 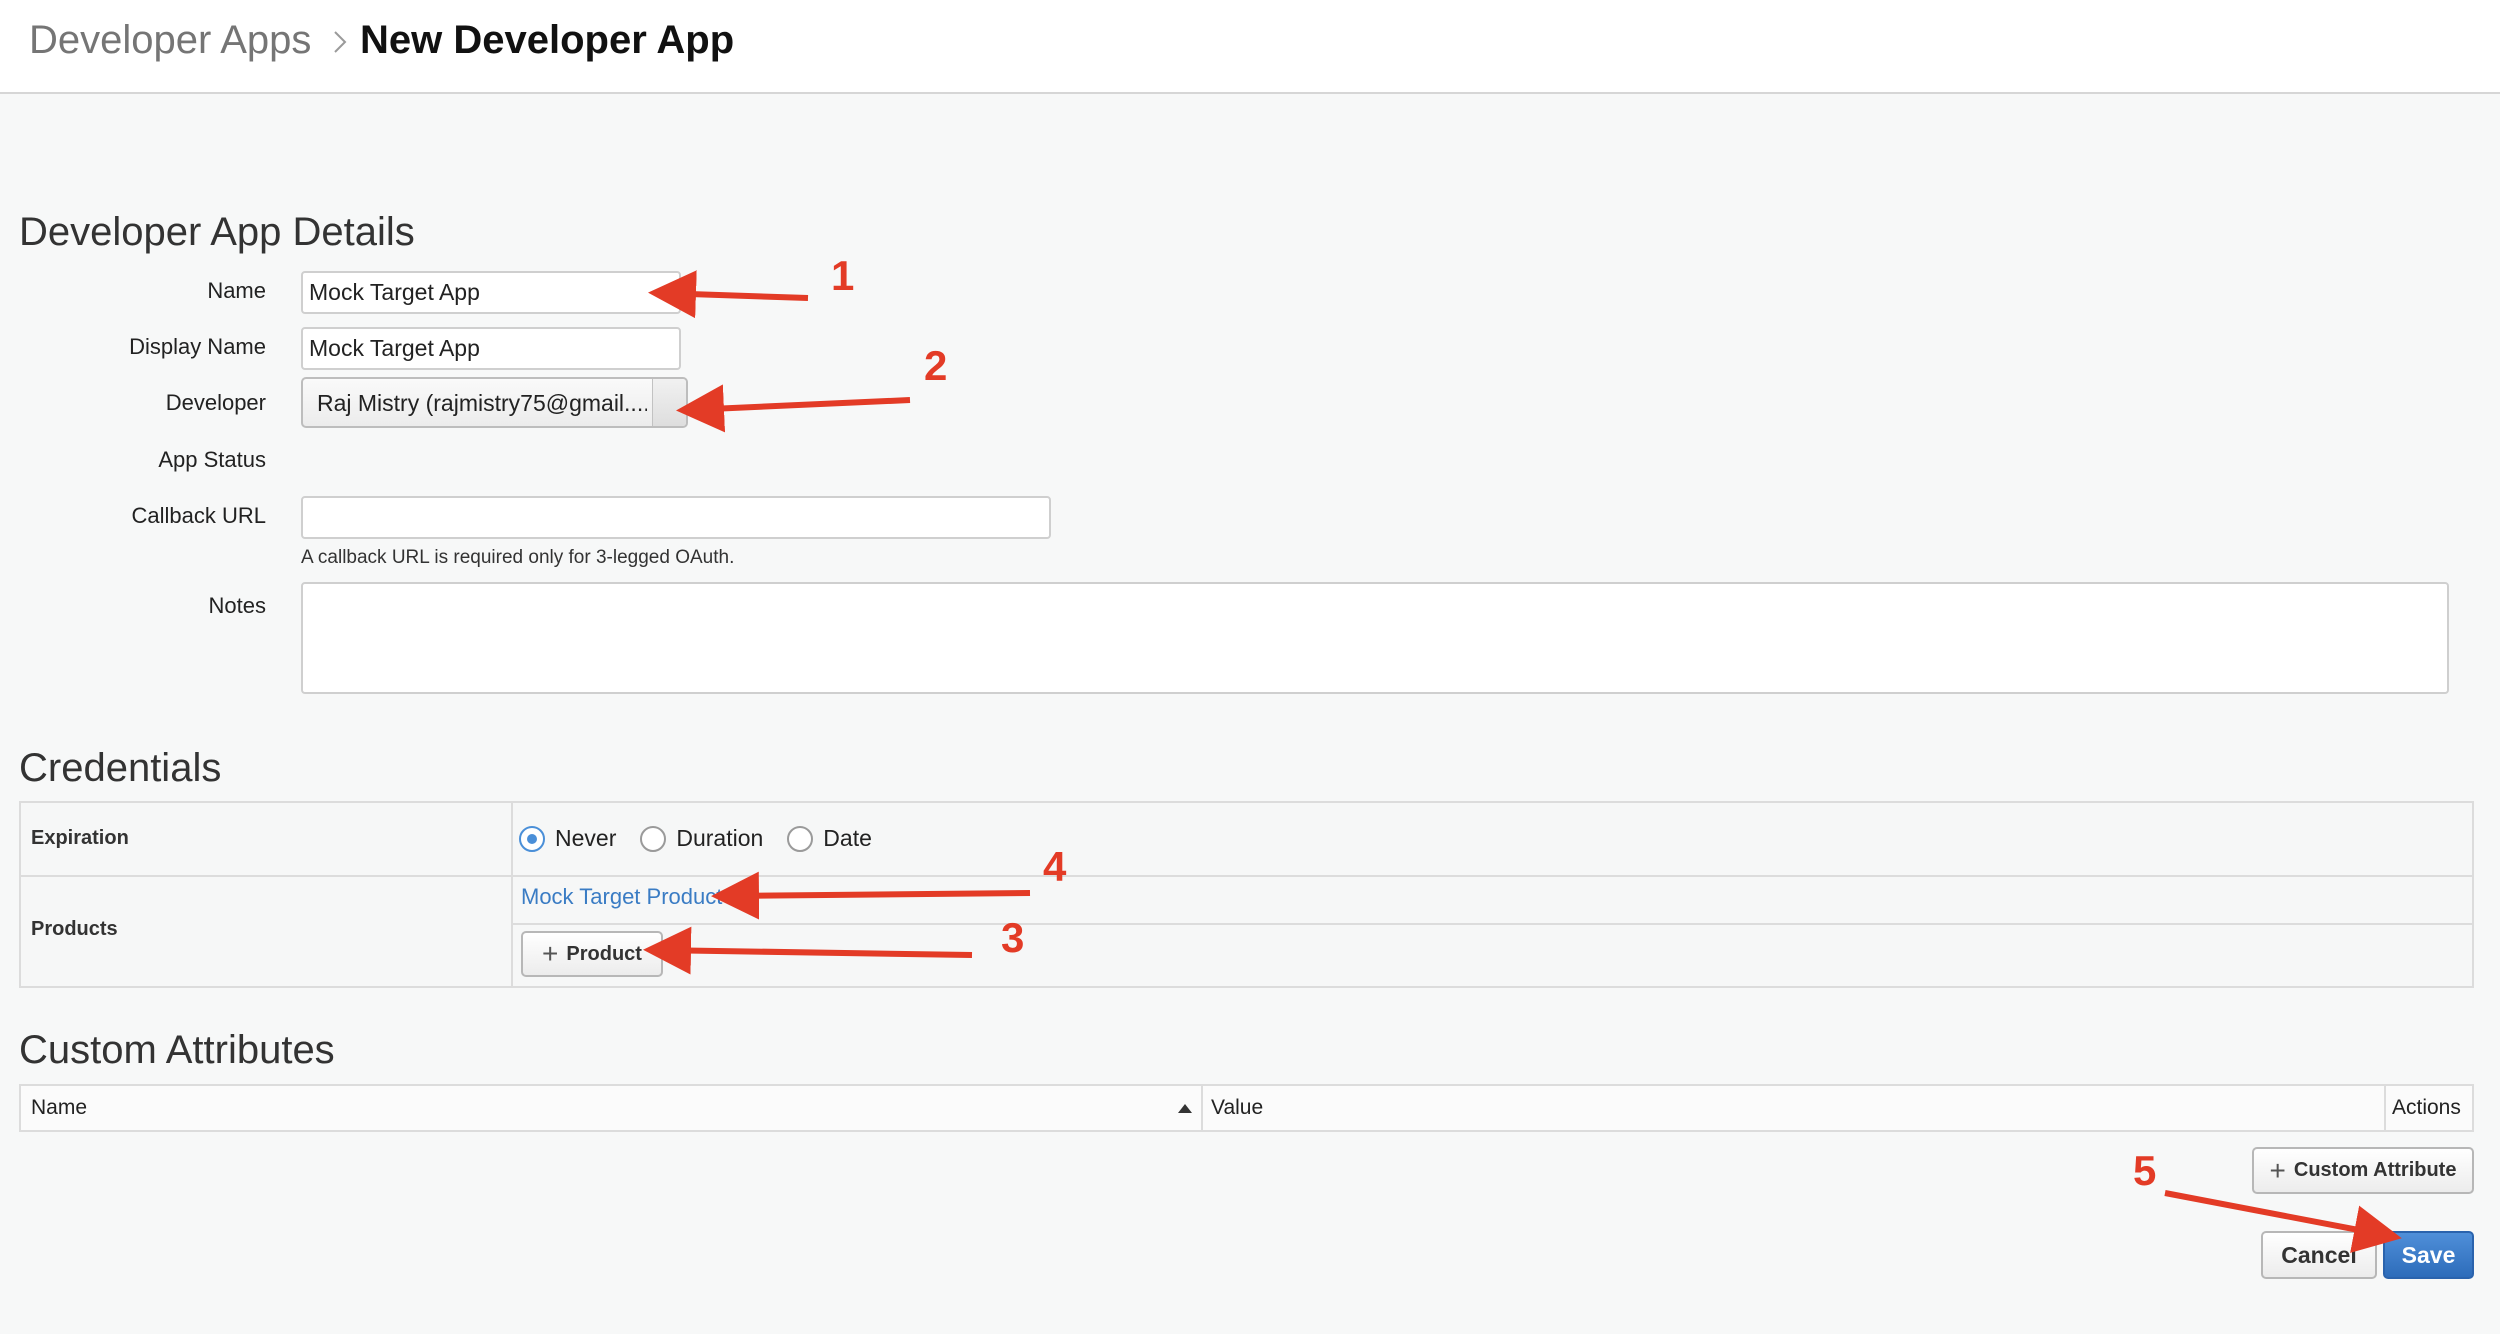 I want to click on name-input, so click(x=491, y=292).